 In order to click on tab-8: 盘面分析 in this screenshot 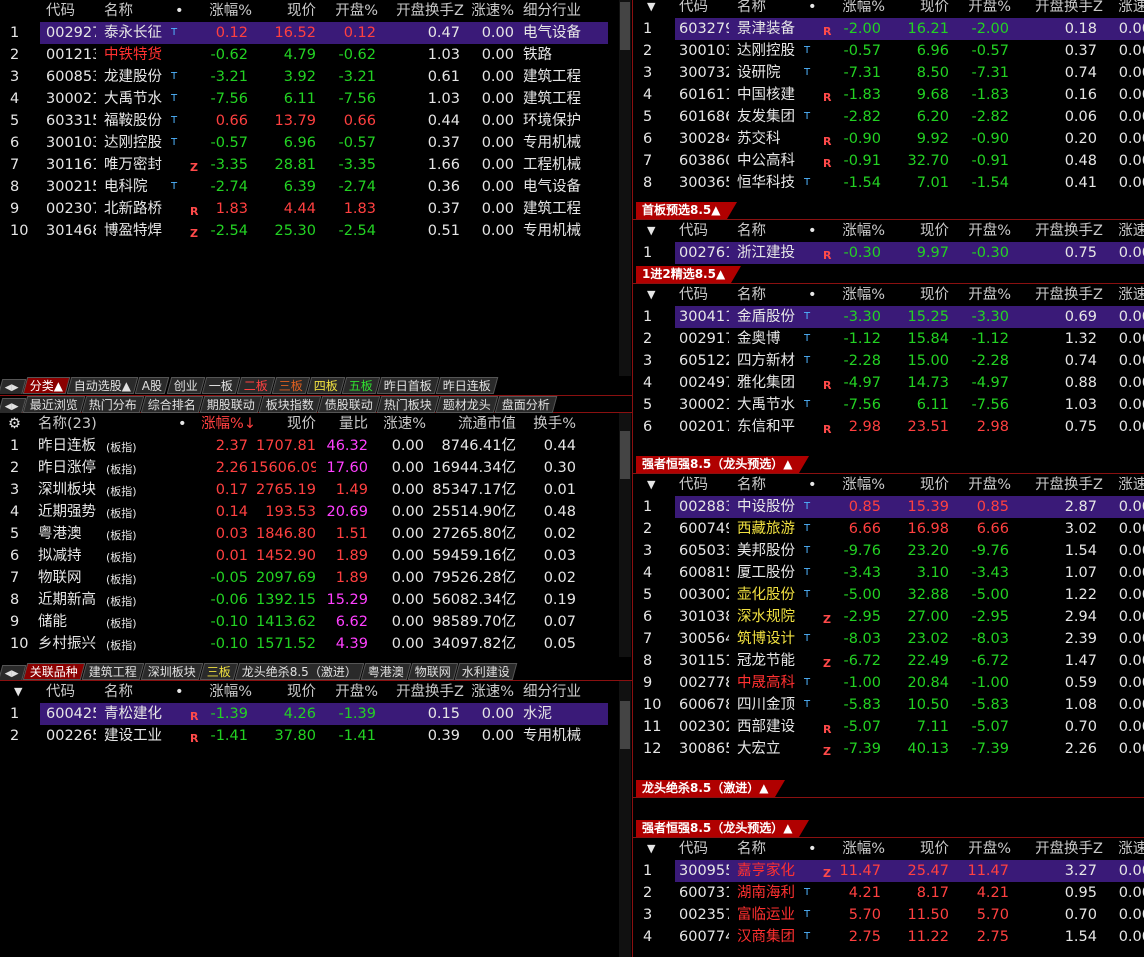, I will do `click(526, 404)`.